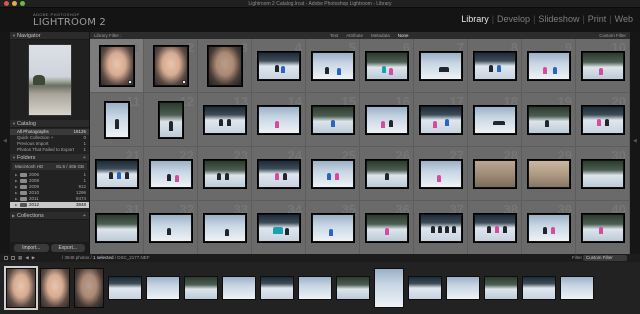 Image resolution: width=640 pixels, height=314 pixels. I want to click on grid-cell: 21, so click(117, 174).